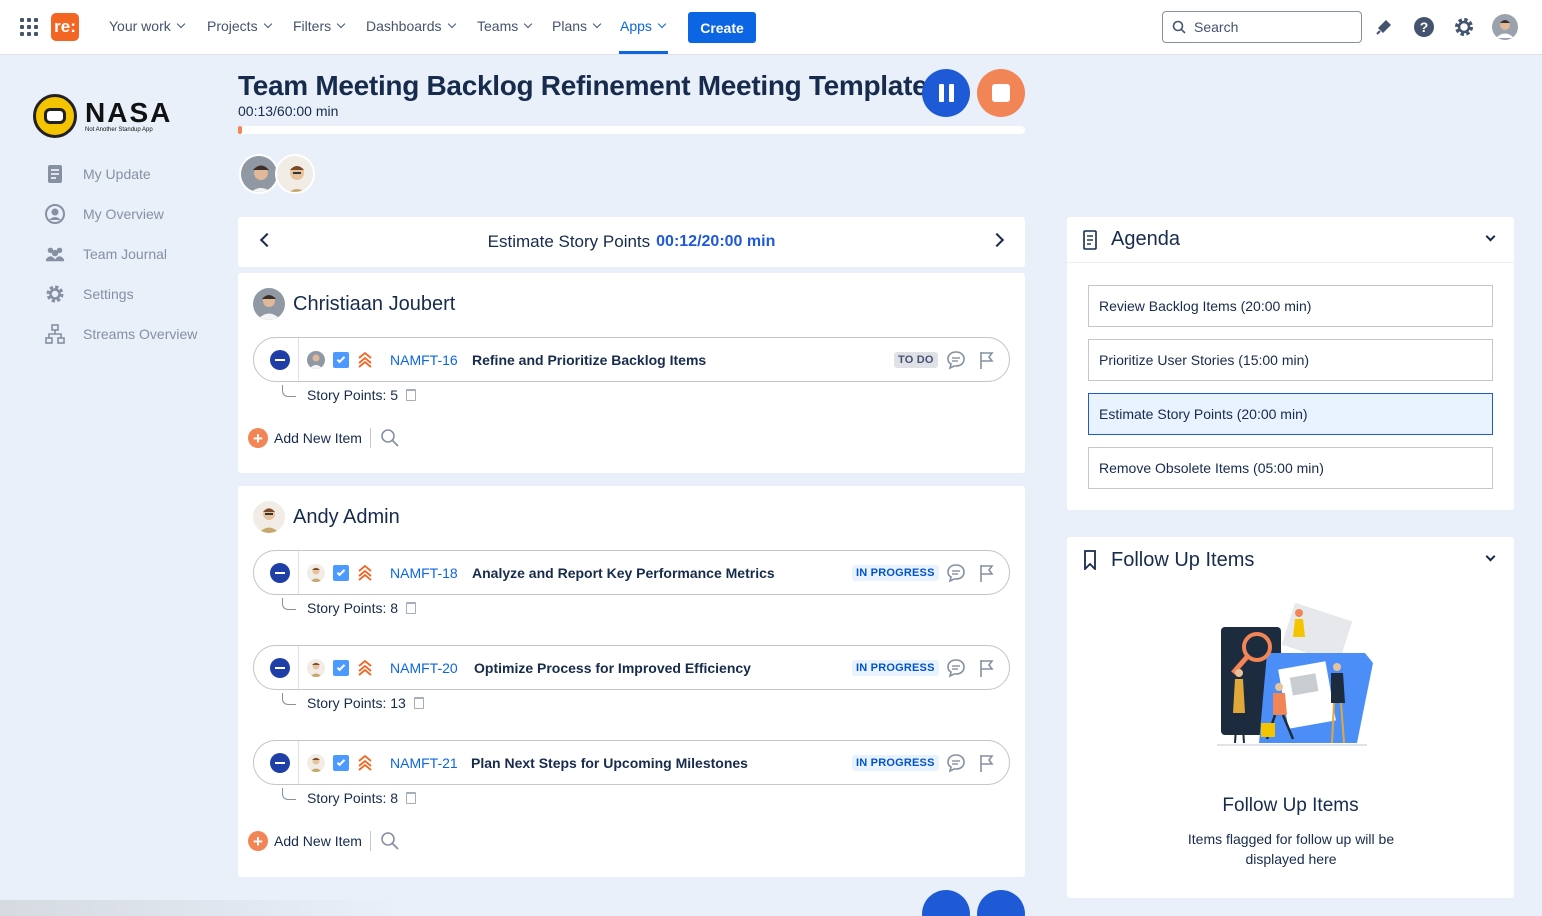  I want to click on stop-icon, so click(1001, 93).